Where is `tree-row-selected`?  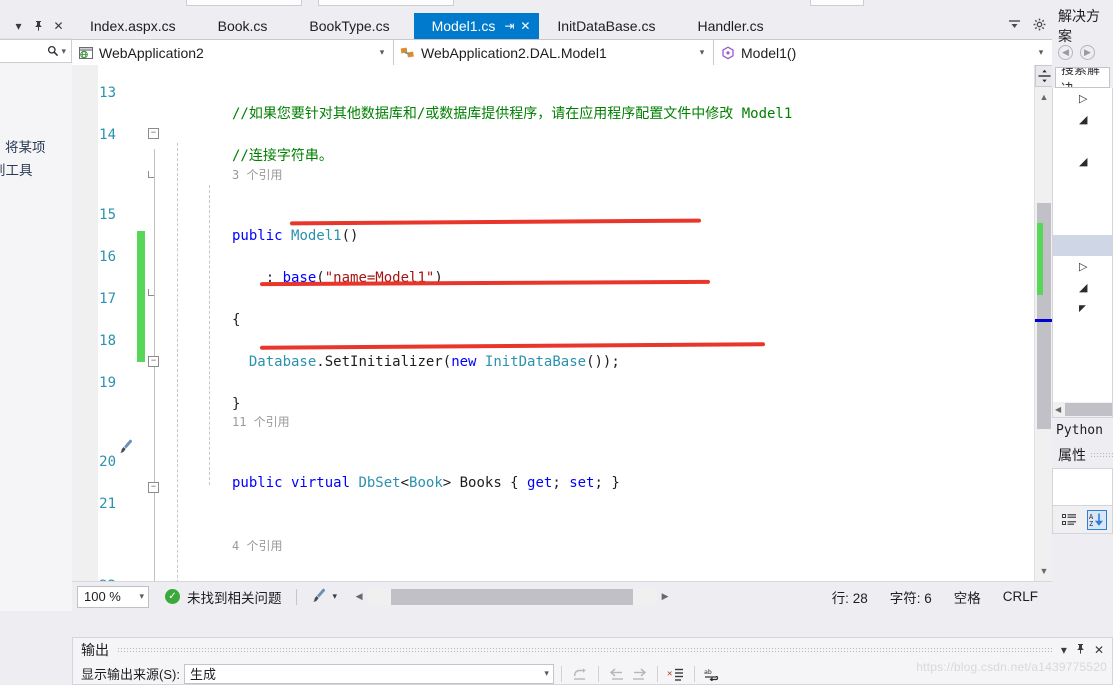
tree-row-selected is located at coordinates (1082, 245).